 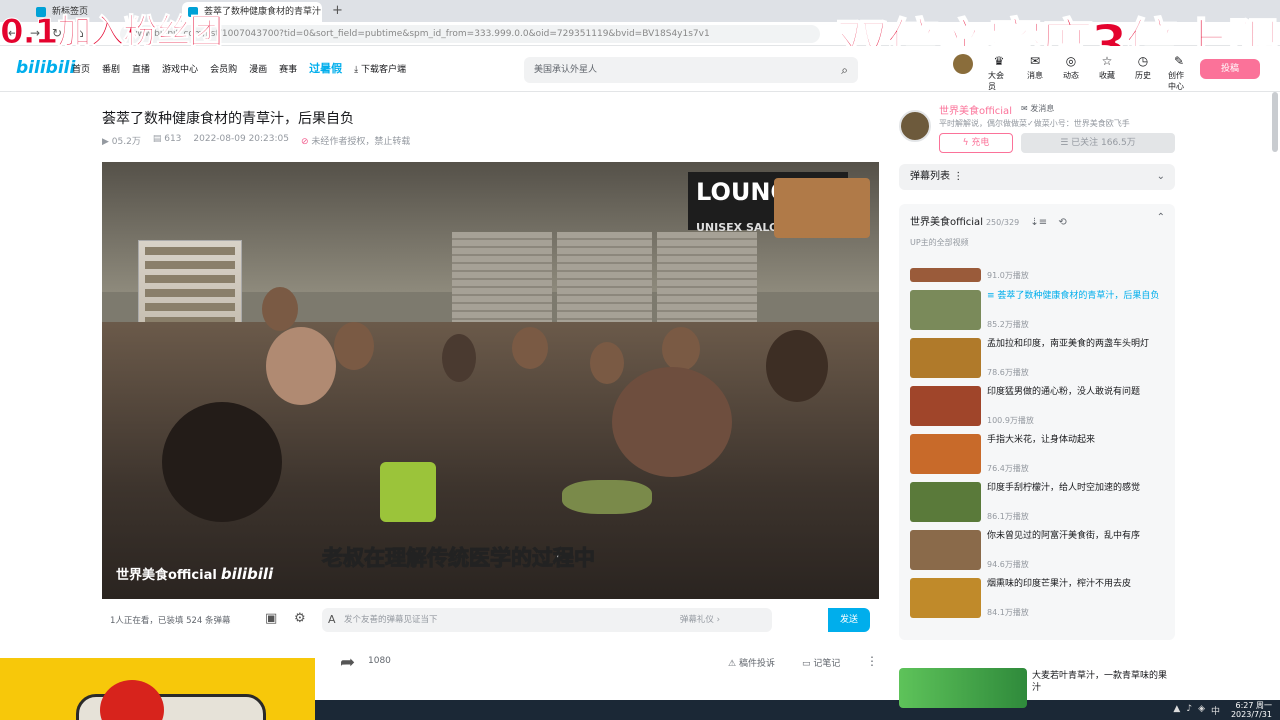 I want to click on danmaku-toggle-icon: ▣, so click(x=271, y=618).